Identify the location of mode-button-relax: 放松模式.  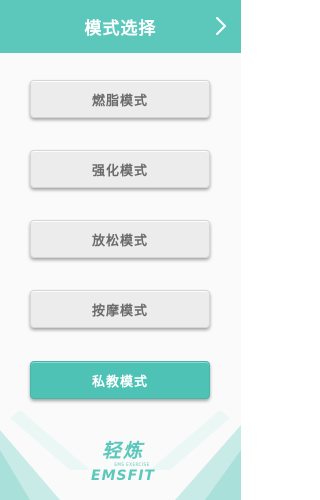
(120, 239).